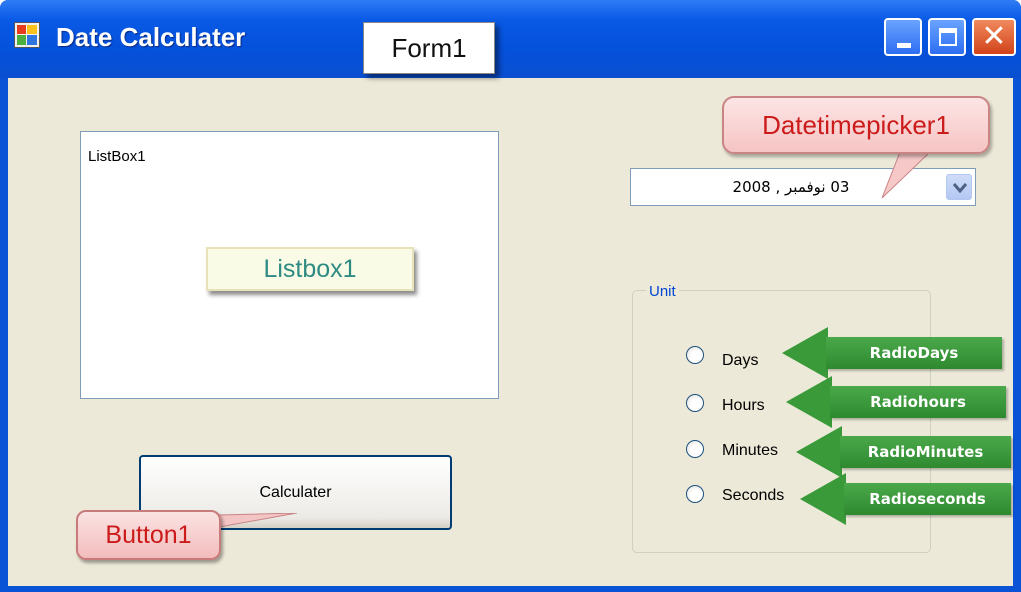  I want to click on radioseconds-annotation-arrow: Radioseconds, so click(905, 499).